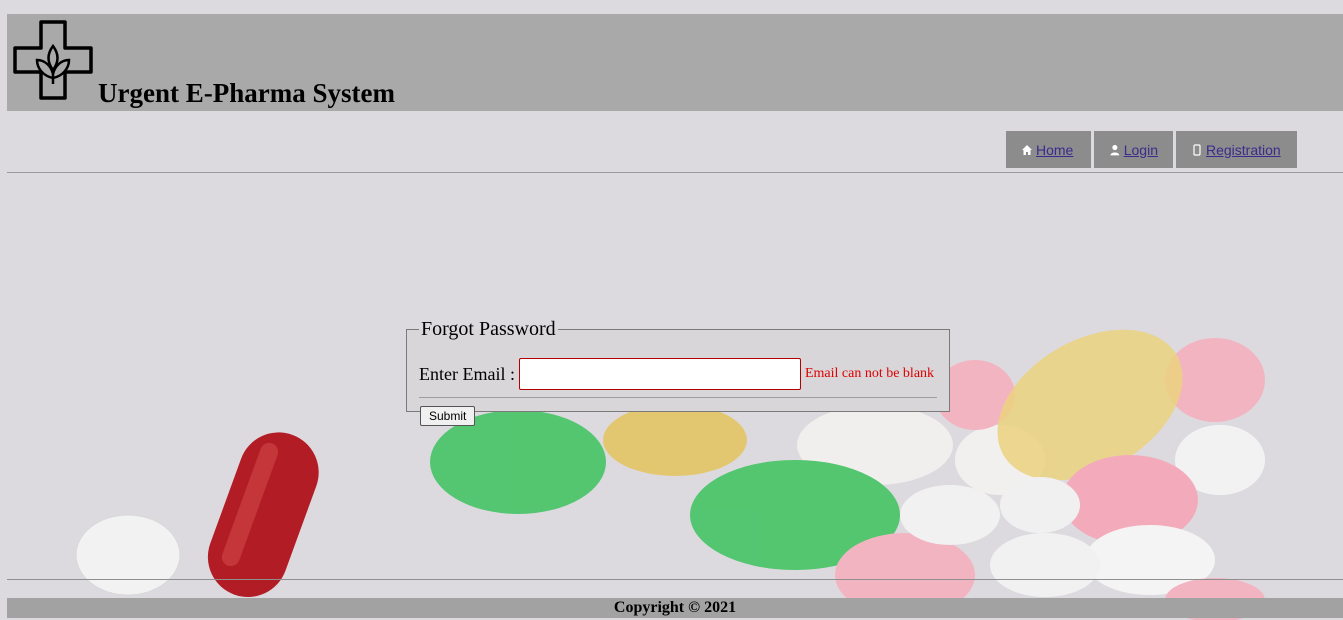  Describe the element at coordinates (1243, 149) in the screenshot. I see `nav-registration-label: Registration` at that location.